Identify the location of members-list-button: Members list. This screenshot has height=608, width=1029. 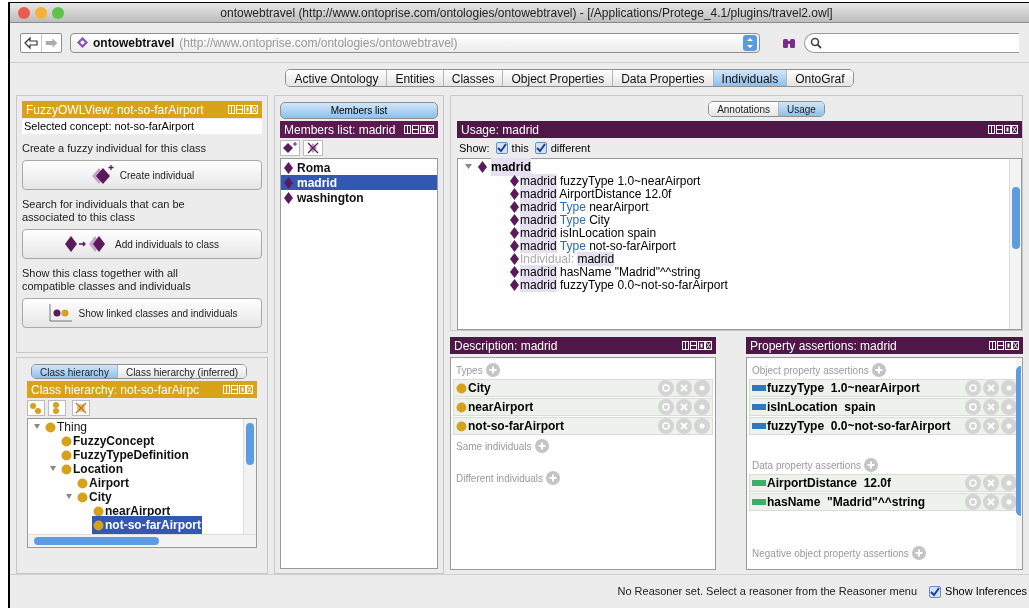
(359, 110).